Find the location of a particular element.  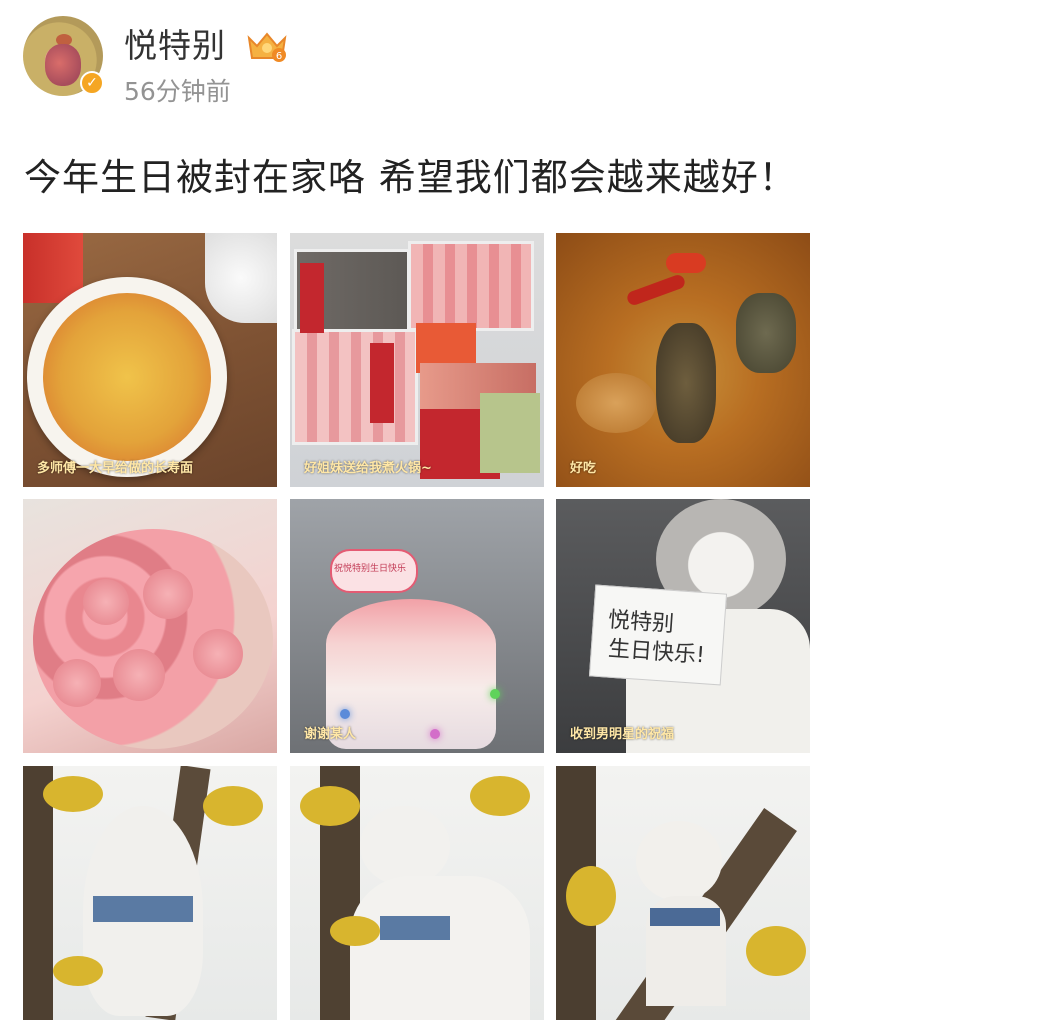

photo-3-hotpot: 好吃 is located at coordinates (683, 360).